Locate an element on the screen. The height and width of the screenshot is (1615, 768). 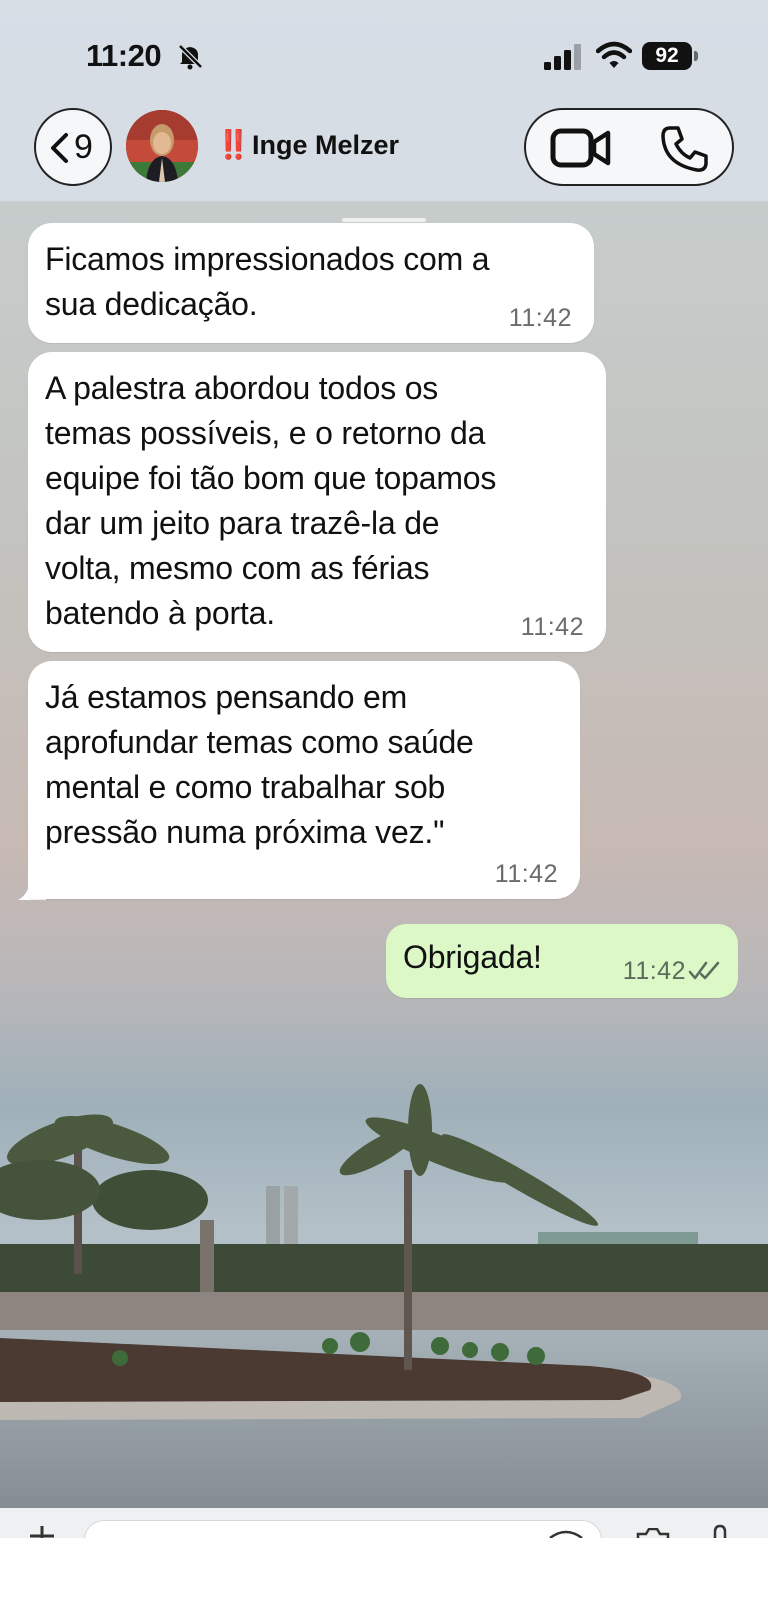
phone-call-icon is located at coordinates (685, 149).